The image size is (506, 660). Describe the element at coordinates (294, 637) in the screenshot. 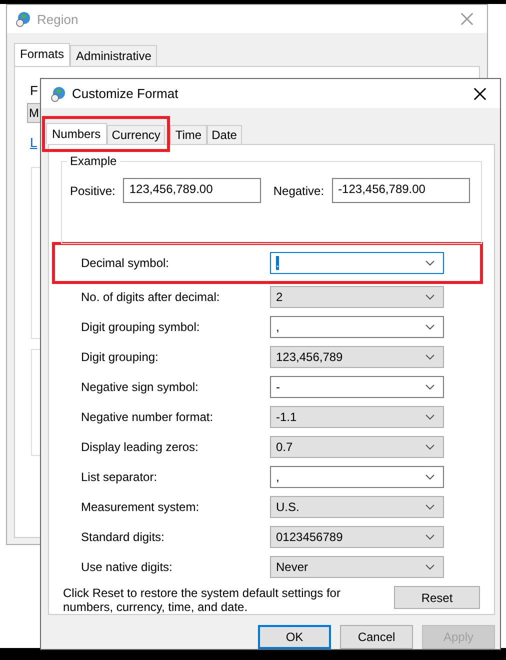

I see `dialog-button: OK` at that location.